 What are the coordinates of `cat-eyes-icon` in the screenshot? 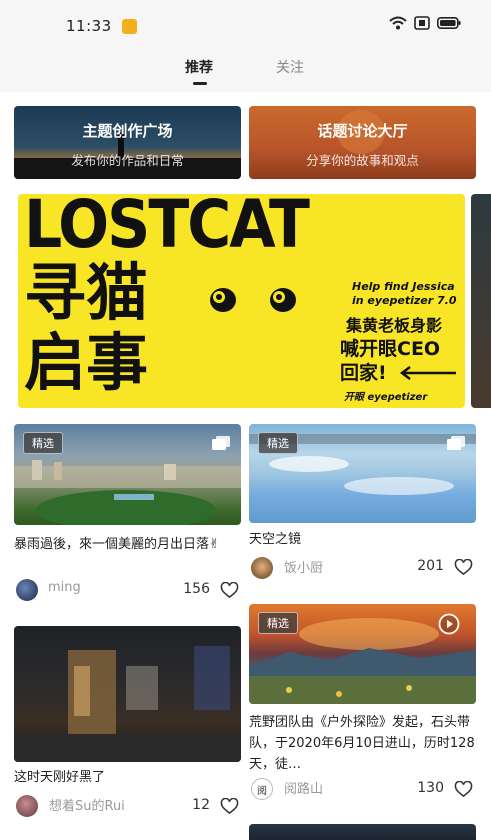 It's located at (253, 300).